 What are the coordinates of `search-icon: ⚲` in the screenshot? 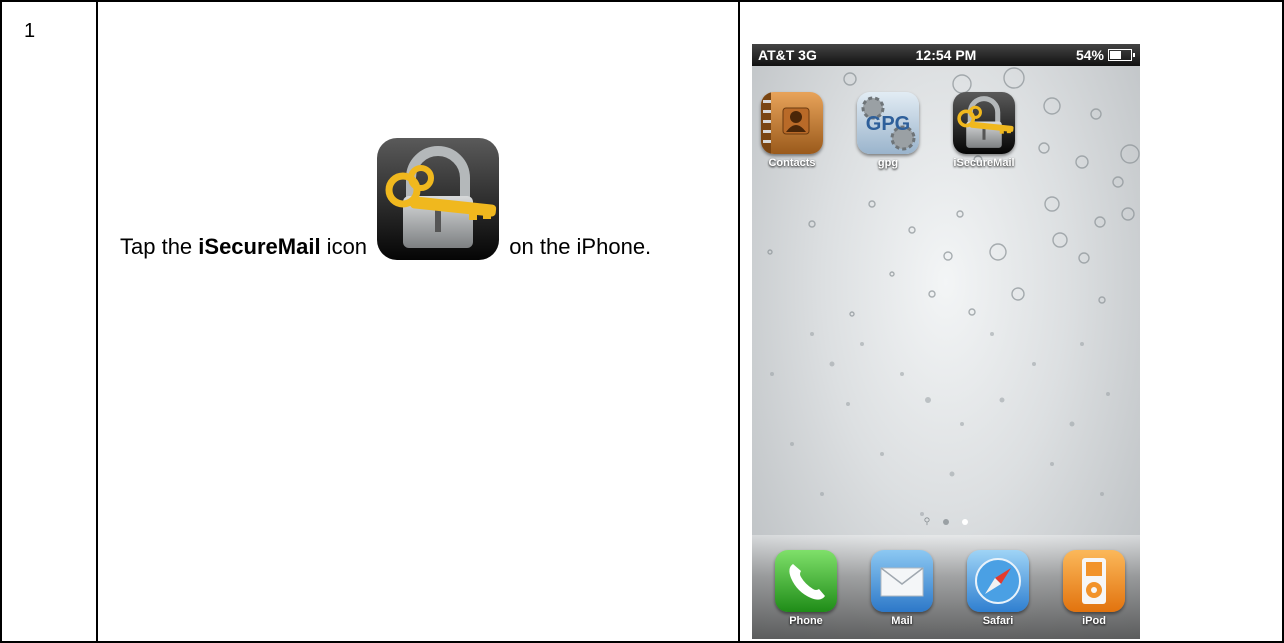 It's located at (927, 522).